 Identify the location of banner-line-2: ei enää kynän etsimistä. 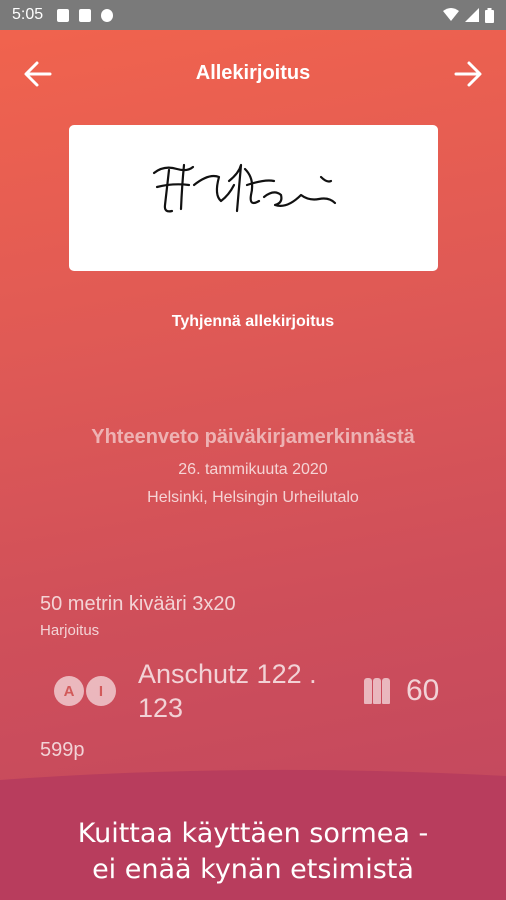
(253, 869).